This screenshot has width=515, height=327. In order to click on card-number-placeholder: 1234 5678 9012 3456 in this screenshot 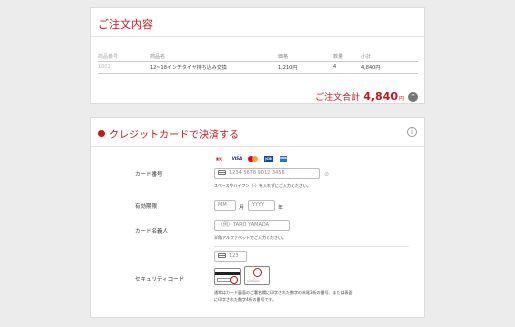, I will do `click(257, 173)`.